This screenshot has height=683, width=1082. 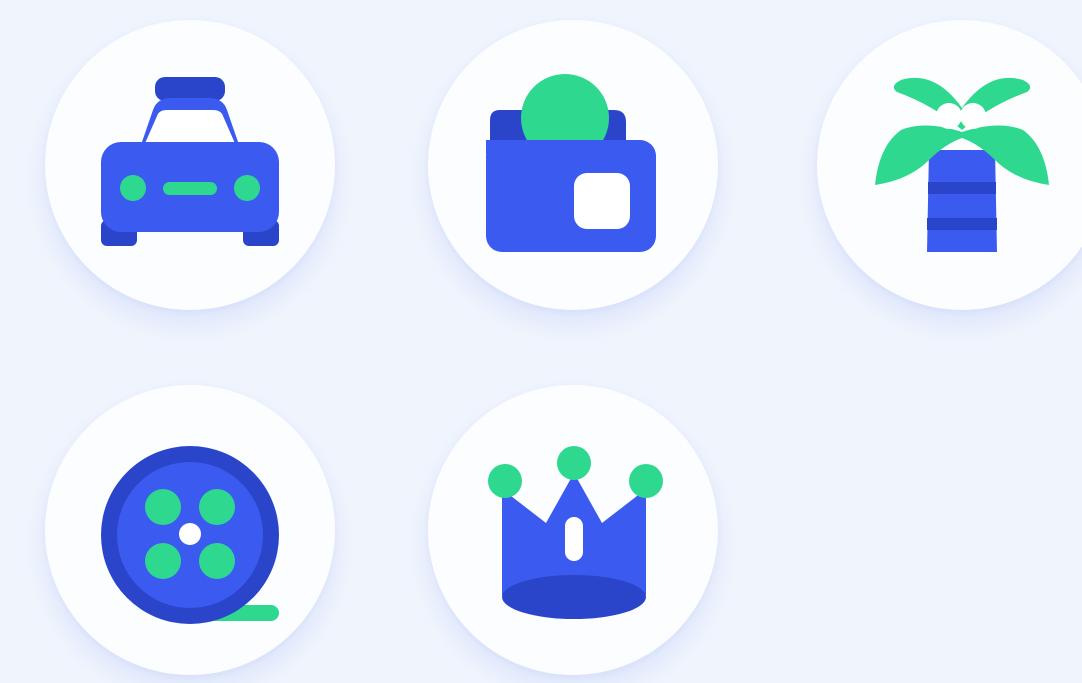 I want to click on palm-tree-tile, so click(x=949, y=165).